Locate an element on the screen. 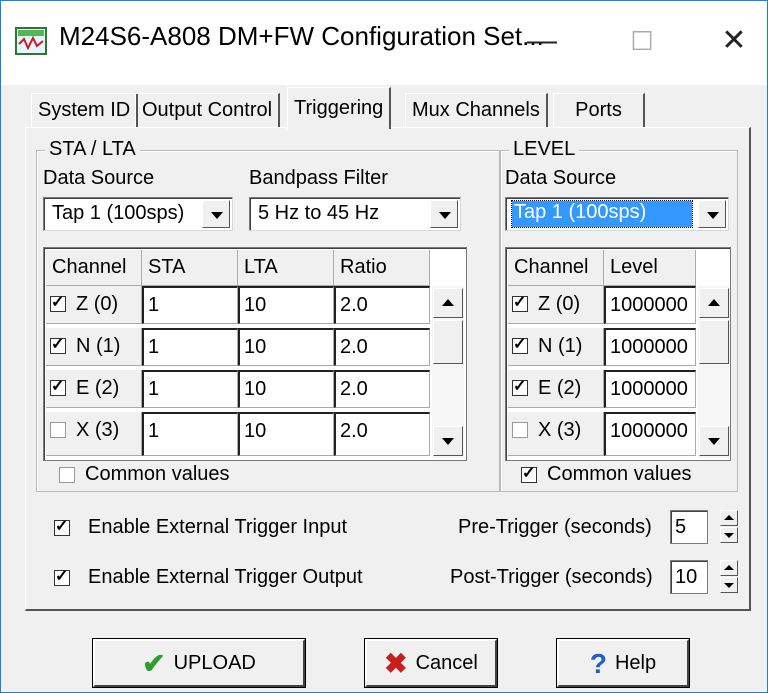  sta-lta-title: STA / LTA is located at coordinates (92, 149).